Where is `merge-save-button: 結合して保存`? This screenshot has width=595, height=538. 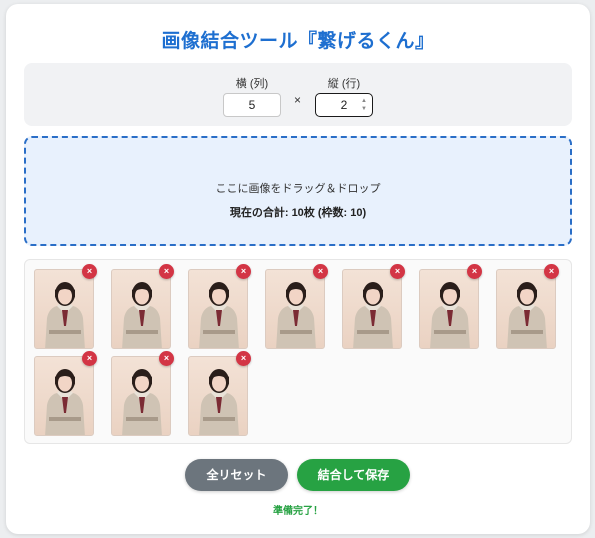 merge-save-button: 結合して保存 is located at coordinates (353, 475).